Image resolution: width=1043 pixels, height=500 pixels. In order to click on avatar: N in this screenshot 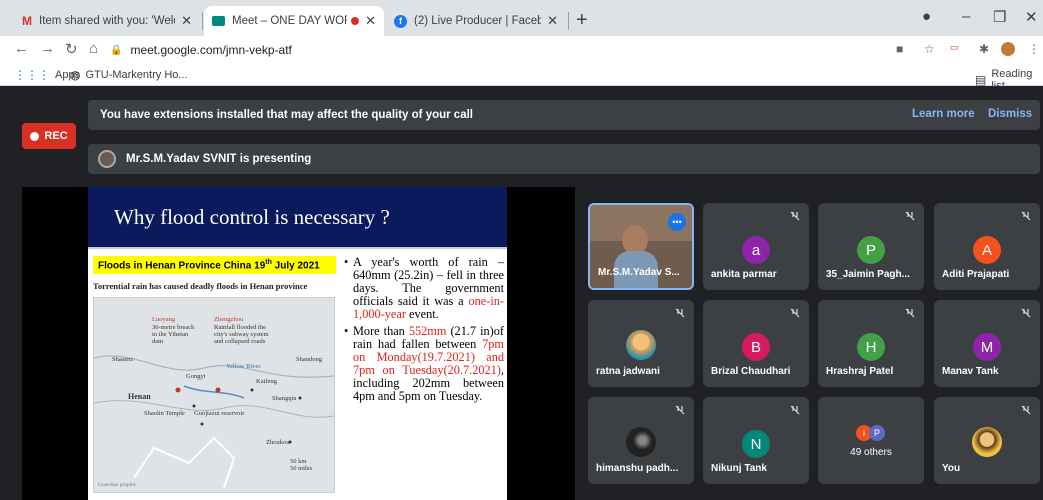, I will do `click(756, 444)`.